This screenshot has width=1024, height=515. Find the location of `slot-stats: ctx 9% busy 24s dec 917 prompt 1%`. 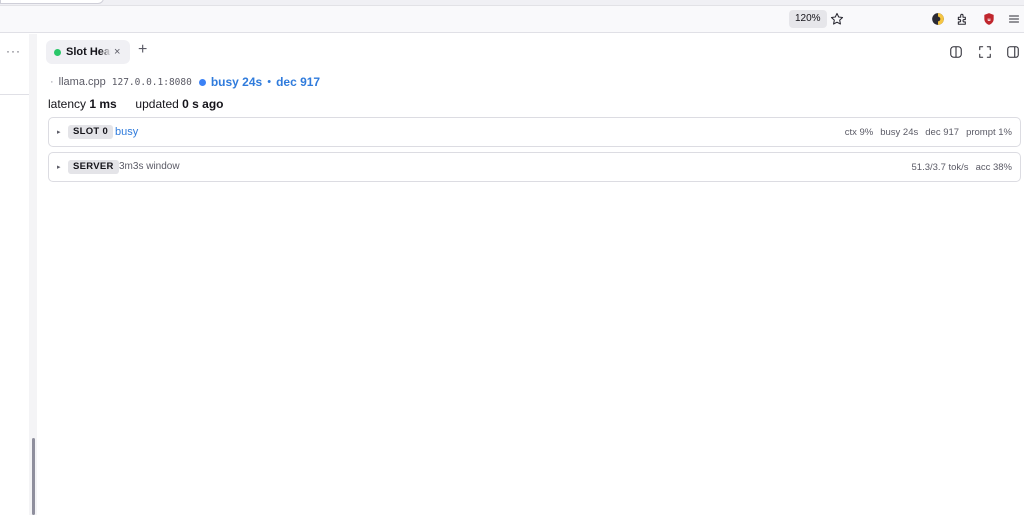

slot-stats: ctx 9% busy 24s dec 917 prompt 1% is located at coordinates (928, 133).